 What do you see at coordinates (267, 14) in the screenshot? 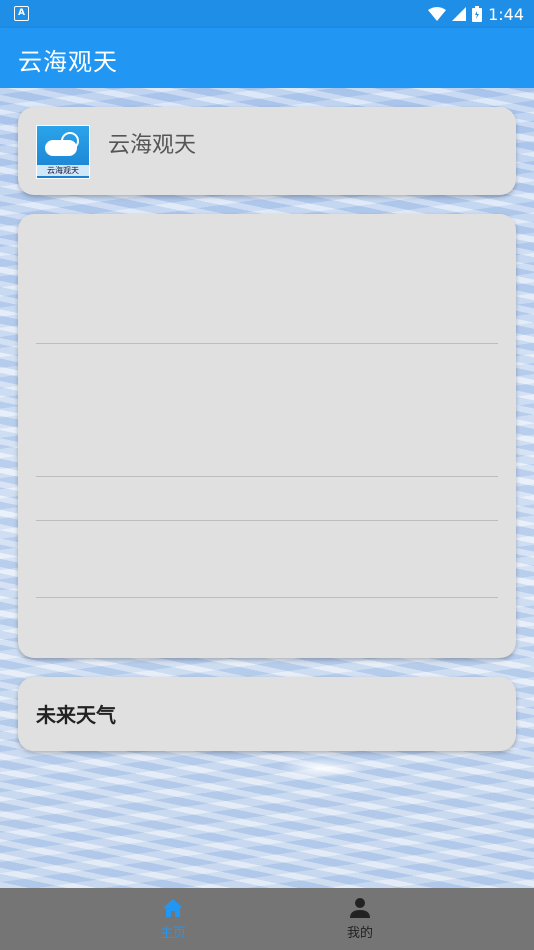
I see `status-bar: A 1:44` at bounding box center [267, 14].